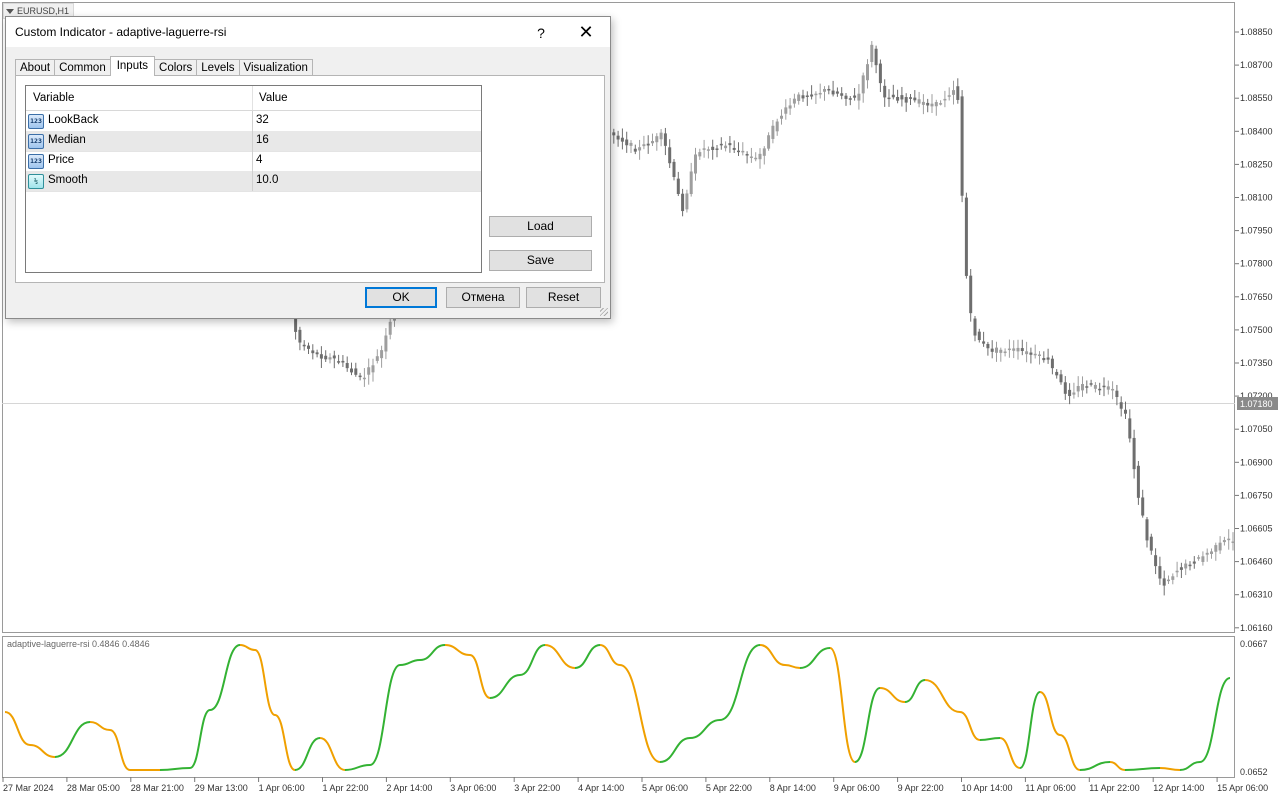  I want to click on tab-levels: Levels, so click(218, 67).